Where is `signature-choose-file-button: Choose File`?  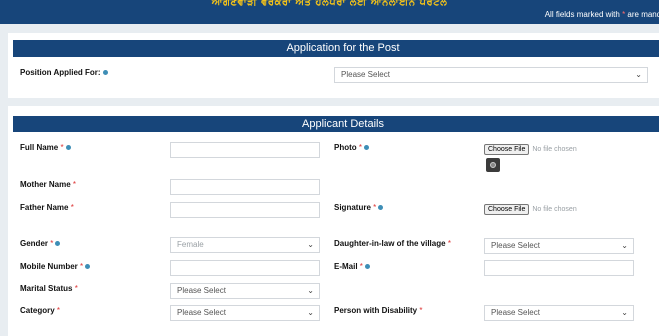
signature-choose-file-button: Choose File is located at coordinates (507, 209).